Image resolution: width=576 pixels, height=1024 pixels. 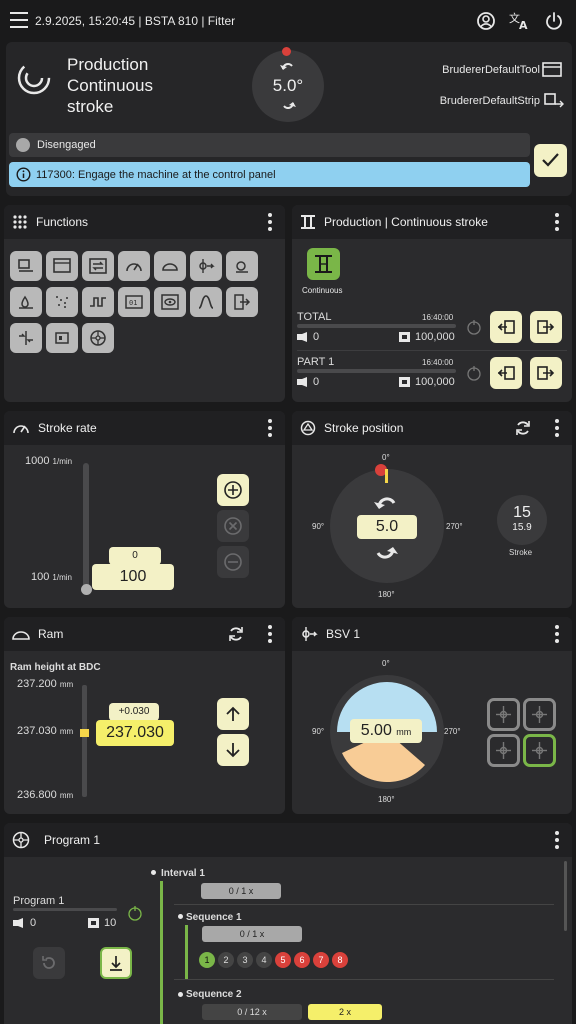 I want to click on page-title-line1: Production, so click(x=108, y=64).